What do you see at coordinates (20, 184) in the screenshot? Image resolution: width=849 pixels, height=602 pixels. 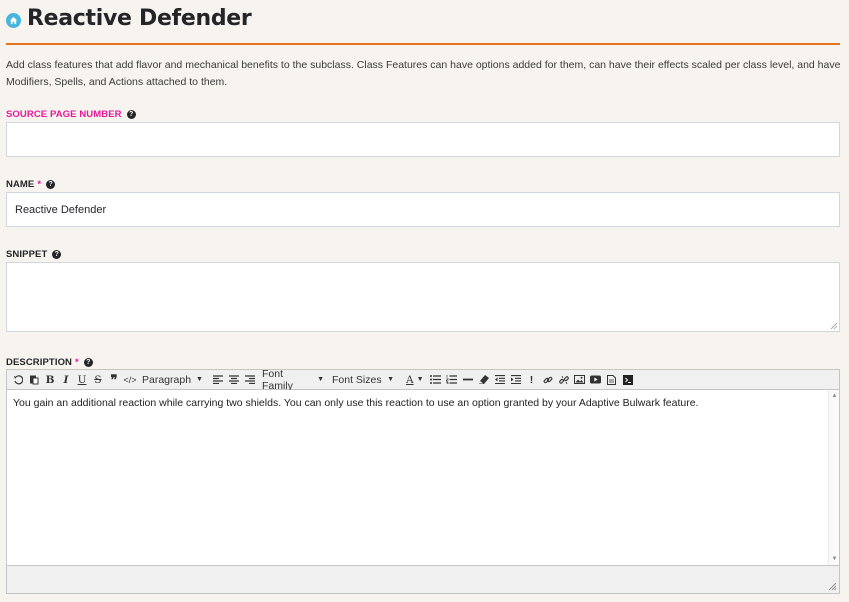 I see `name-label-text: NAME` at bounding box center [20, 184].